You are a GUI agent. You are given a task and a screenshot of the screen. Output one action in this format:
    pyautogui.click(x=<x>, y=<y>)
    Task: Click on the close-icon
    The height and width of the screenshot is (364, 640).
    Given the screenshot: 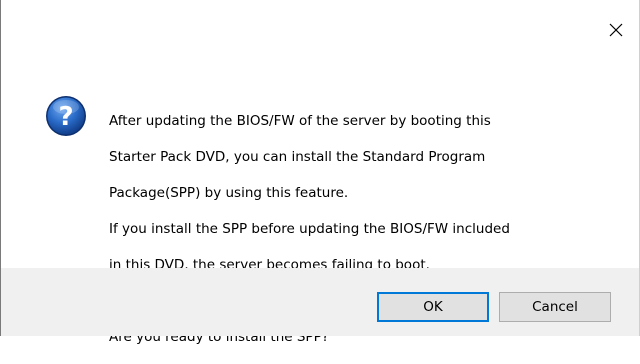 What is the action you would take?
    pyautogui.click(x=616, y=30)
    